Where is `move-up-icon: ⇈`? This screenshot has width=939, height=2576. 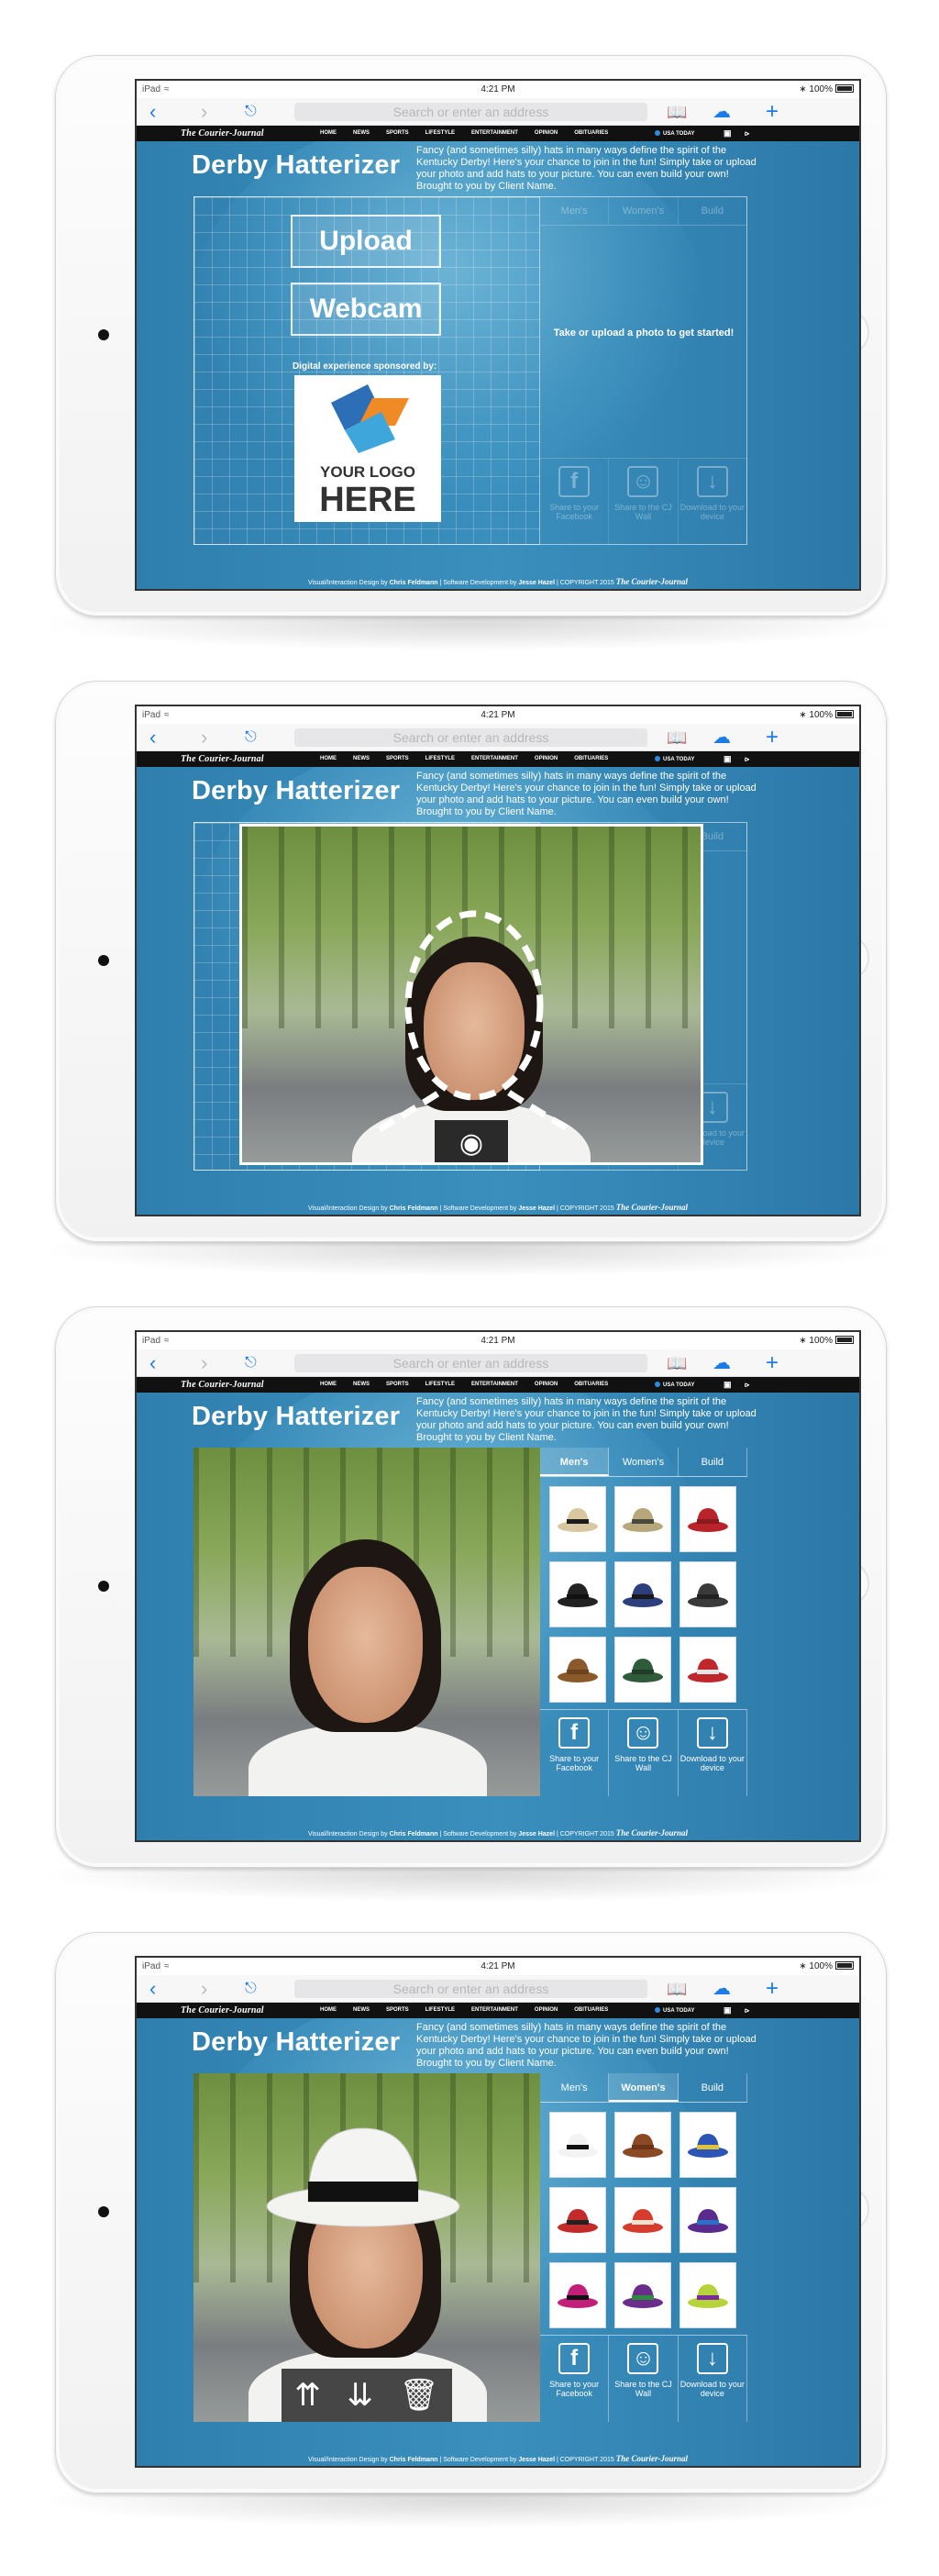
move-up-icon: ⇈ is located at coordinates (308, 2395).